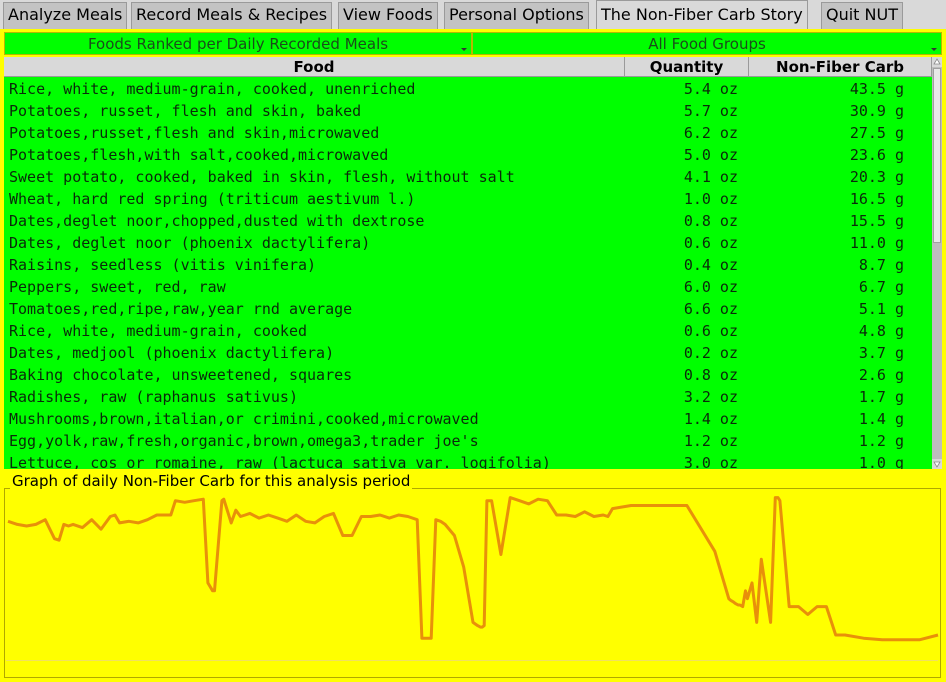  I want to click on non-fiber-carb-cell: 20.3 g, so click(876, 177).